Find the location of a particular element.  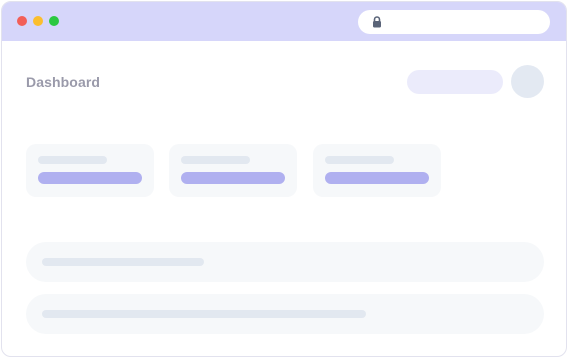

minimize-window-button is located at coordinates (38, 21).